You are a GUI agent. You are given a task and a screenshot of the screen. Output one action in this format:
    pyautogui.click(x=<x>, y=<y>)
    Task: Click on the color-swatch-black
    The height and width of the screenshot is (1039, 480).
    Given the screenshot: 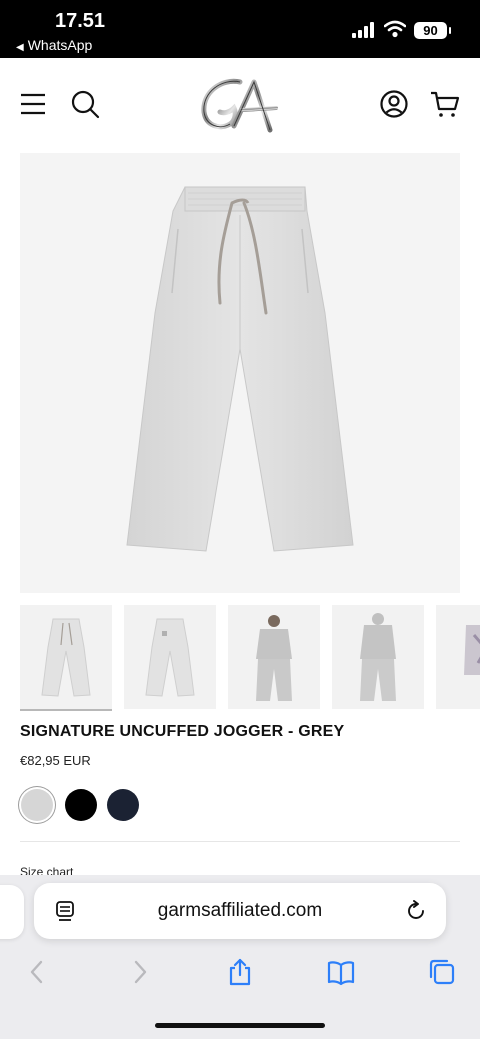 What is the action you would take?
    pyautogui.click(x=81, y=805)
    